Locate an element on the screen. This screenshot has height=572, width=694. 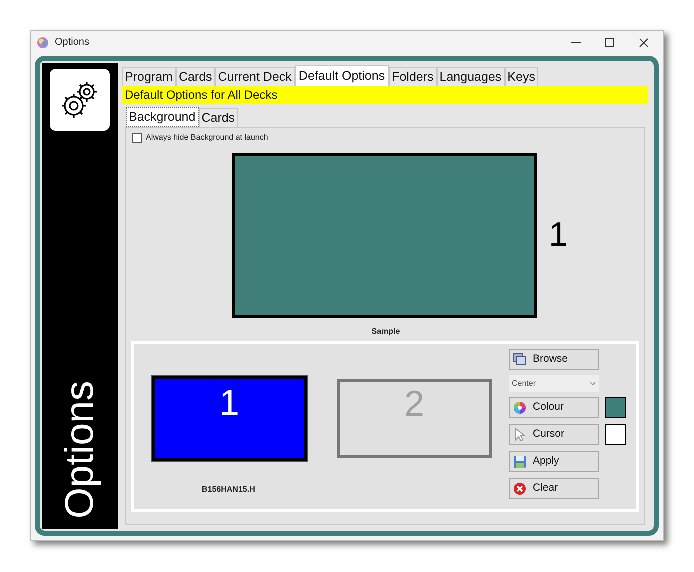
cursor-icon is located at coordinates (520, 435).